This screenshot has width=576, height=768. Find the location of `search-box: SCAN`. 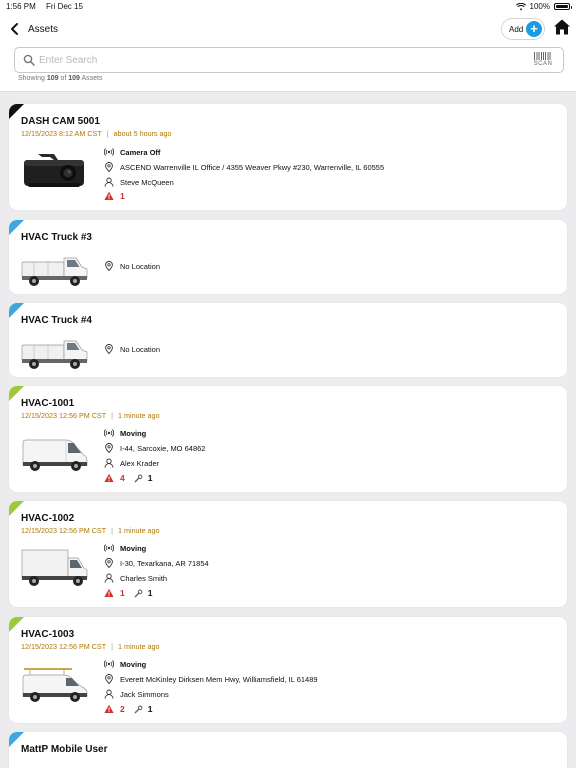

search-box: SCAN is located at coordinates (289, 60).